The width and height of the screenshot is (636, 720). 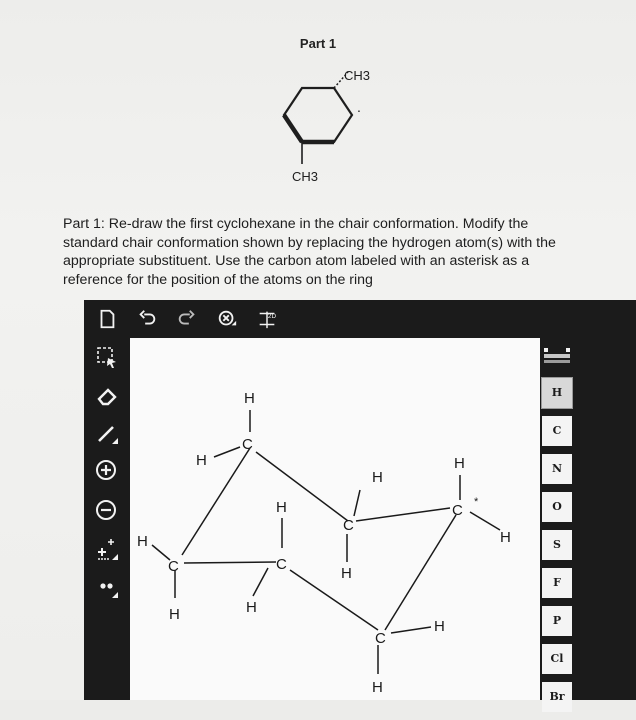 I want to click on element-button-cl: Cl, so click(x=557, y=659).